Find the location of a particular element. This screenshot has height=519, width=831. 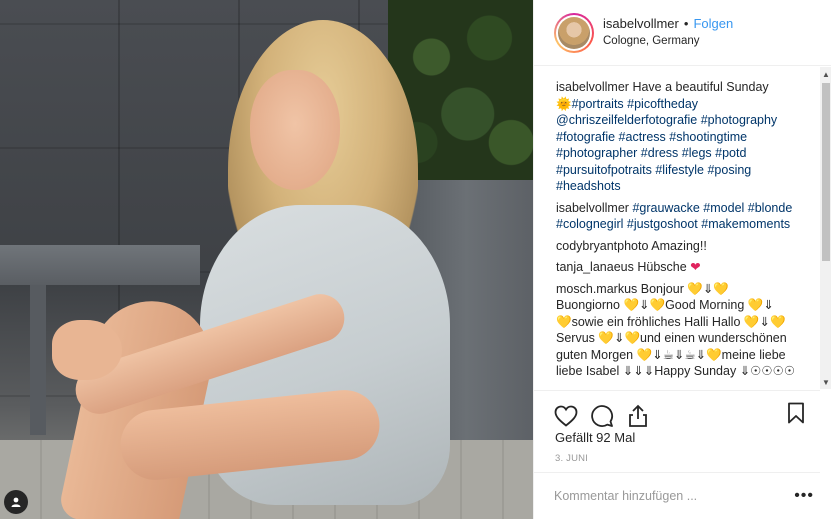

red-heart-emoji-icon: ❤ is located at coordinates (695, 267).